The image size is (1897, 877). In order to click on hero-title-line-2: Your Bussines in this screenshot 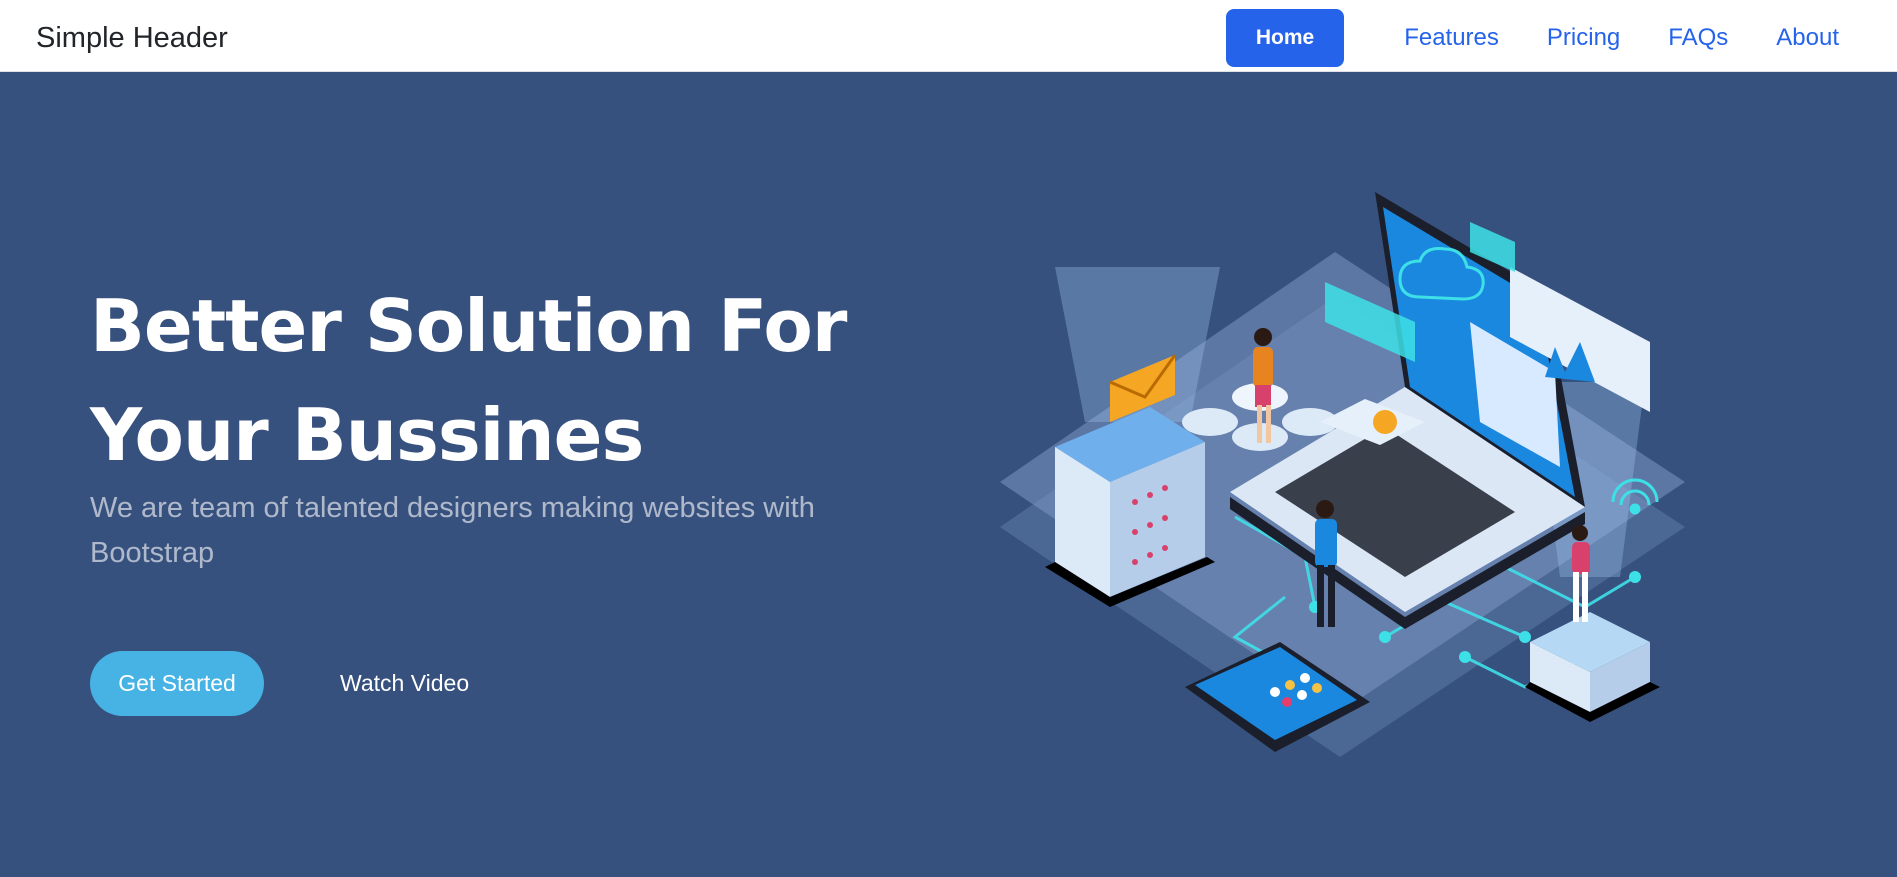, I will do `click(367, 435)`.